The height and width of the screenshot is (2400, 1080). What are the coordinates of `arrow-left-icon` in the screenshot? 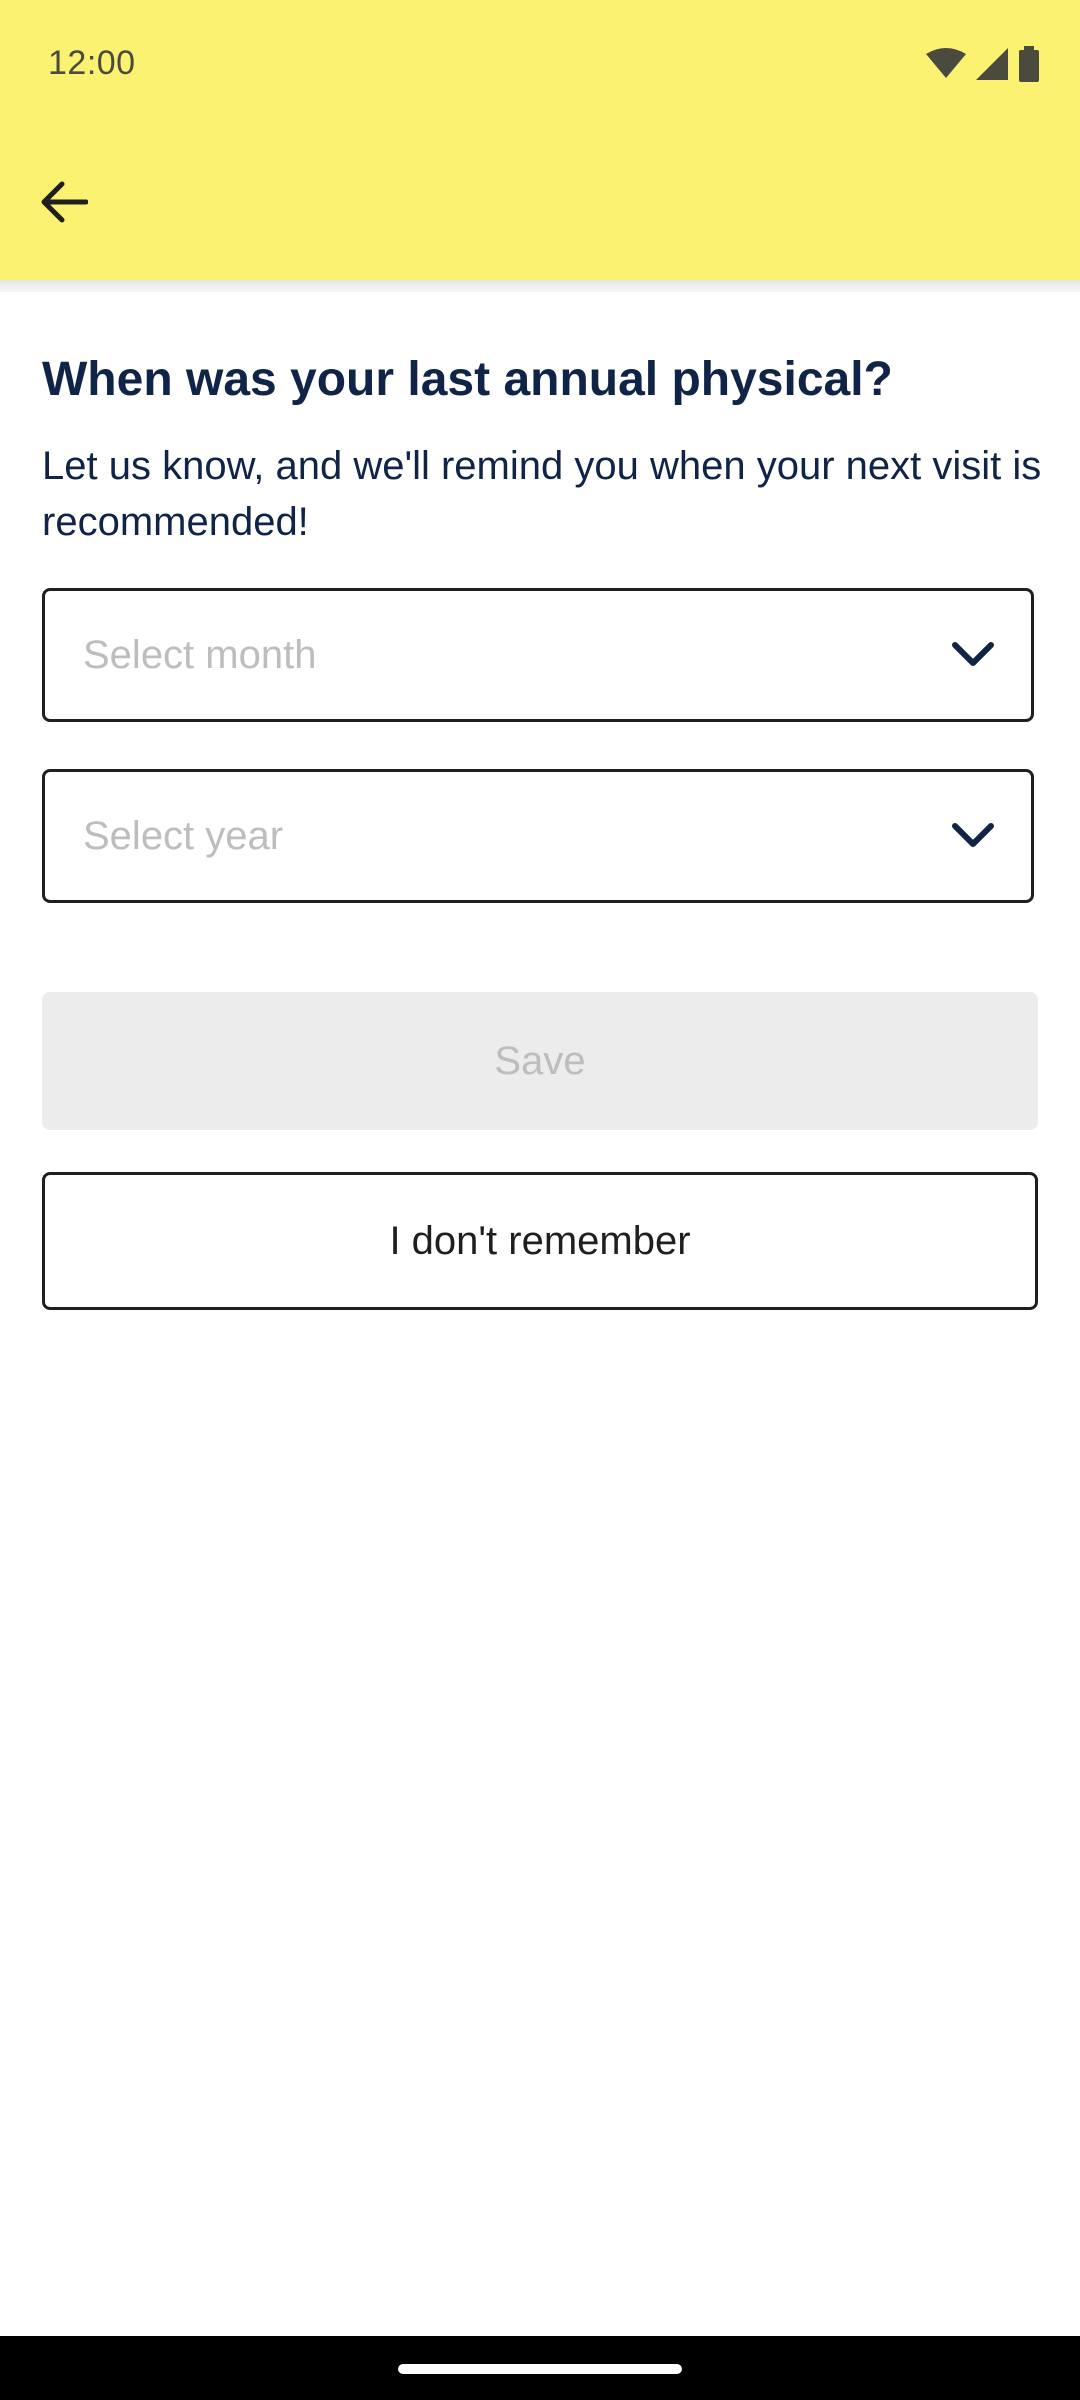 It's located at (64, 204).